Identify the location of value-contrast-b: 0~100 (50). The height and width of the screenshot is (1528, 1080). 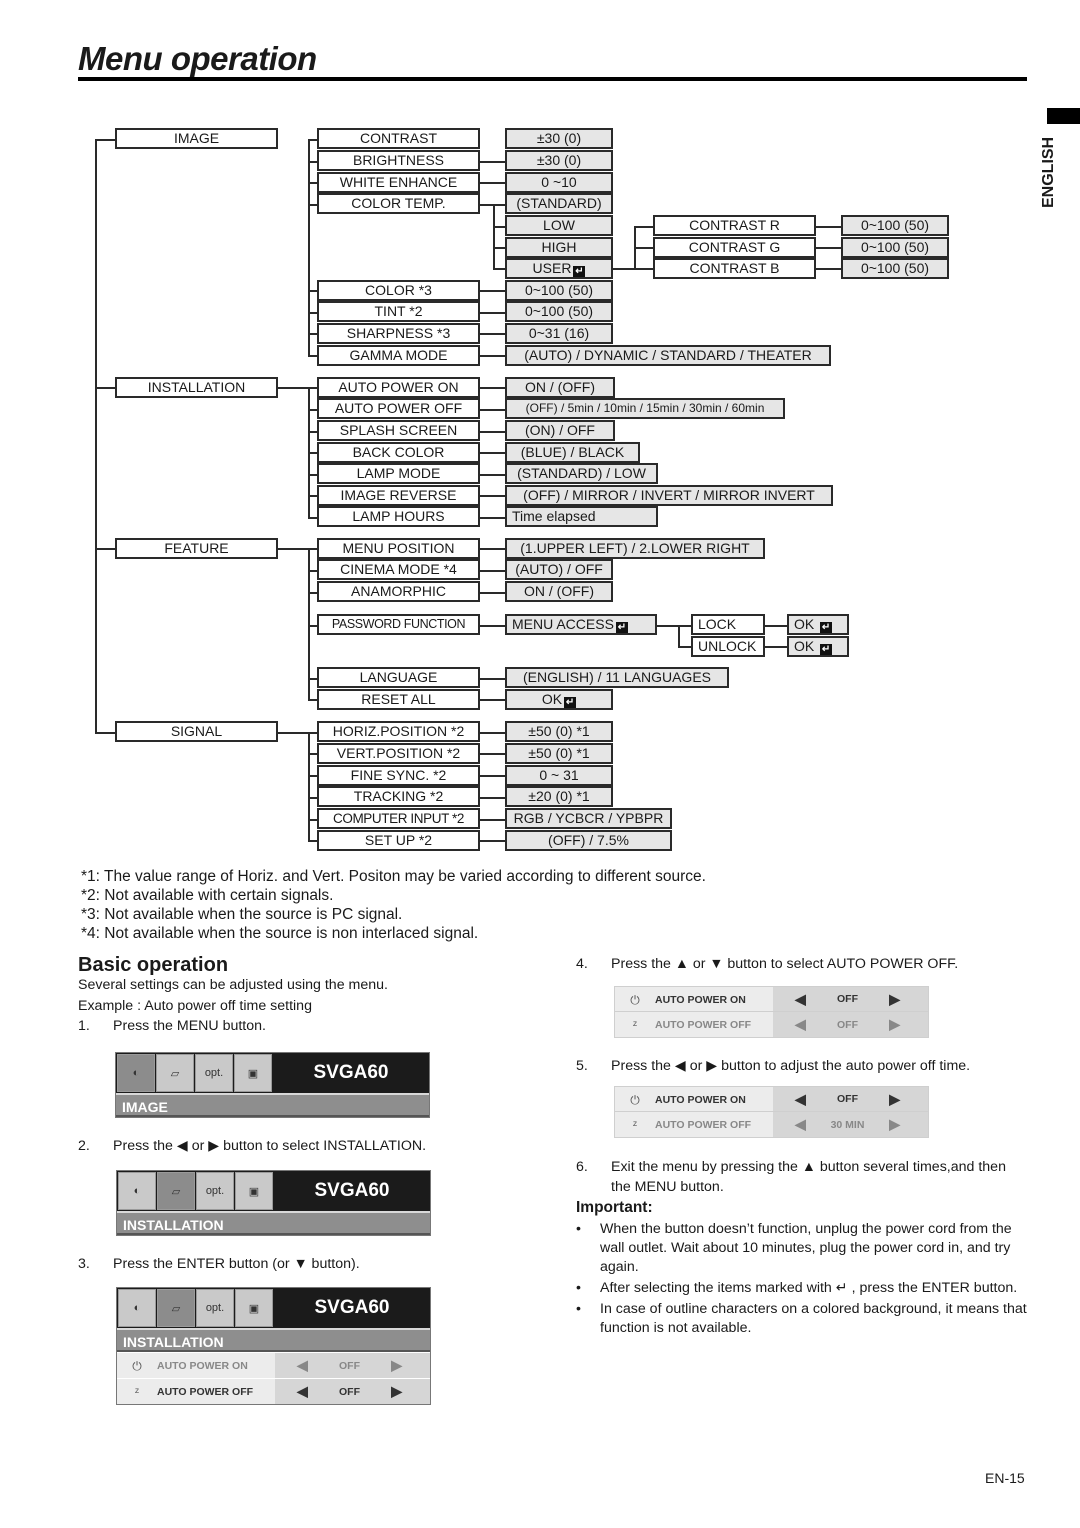
(895, 268).